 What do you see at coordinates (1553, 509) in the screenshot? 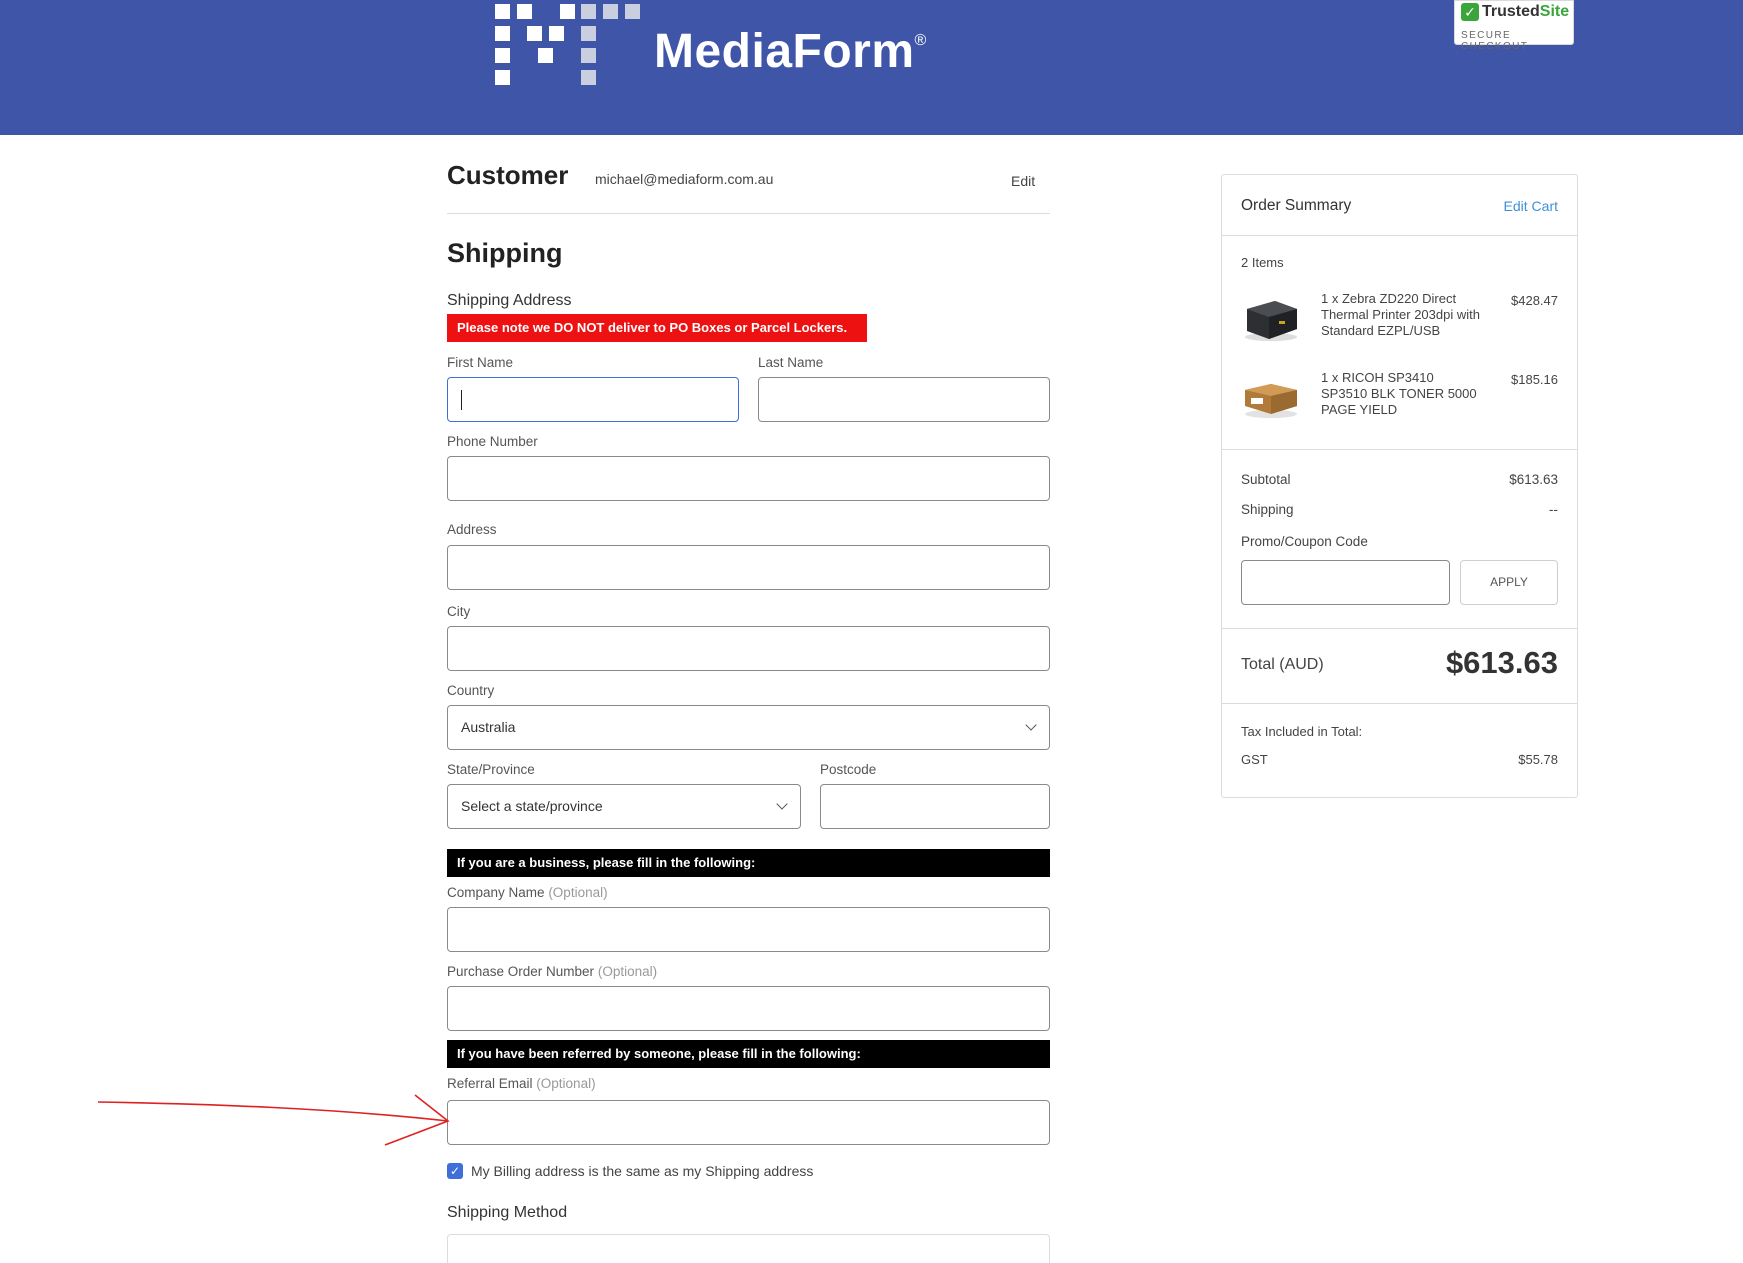
I see `shipping-cost-value: --` at bounding box center [1553, 509].